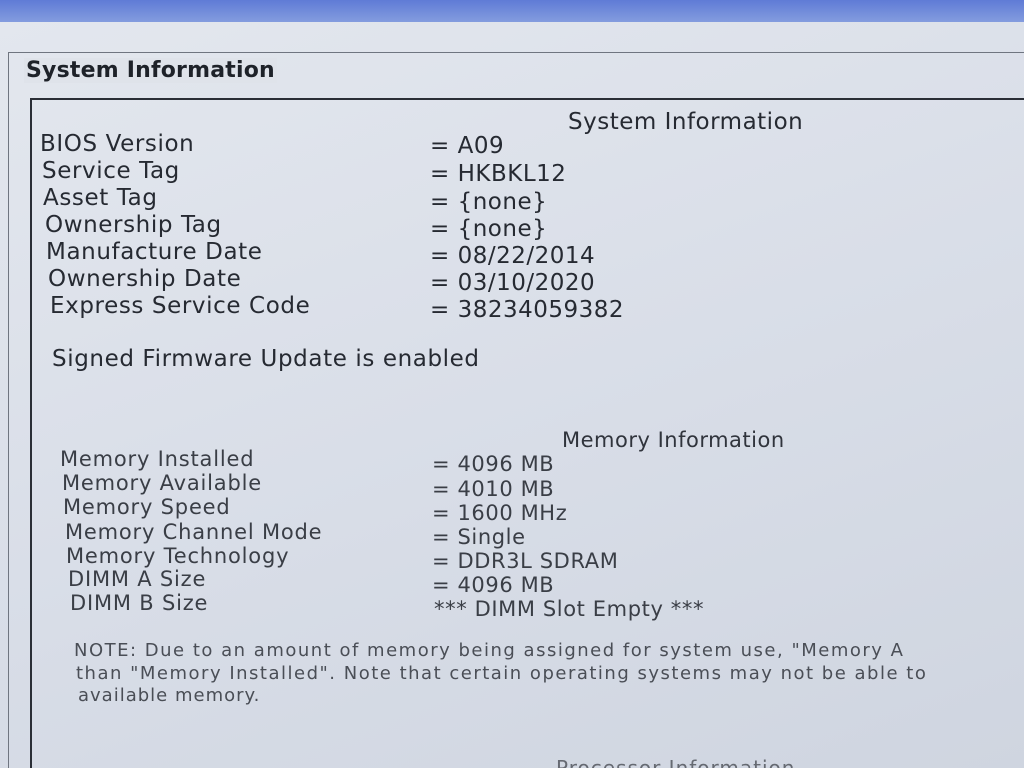  I want to click on memory-channel-mode-value: = Single, so click(479, 537).